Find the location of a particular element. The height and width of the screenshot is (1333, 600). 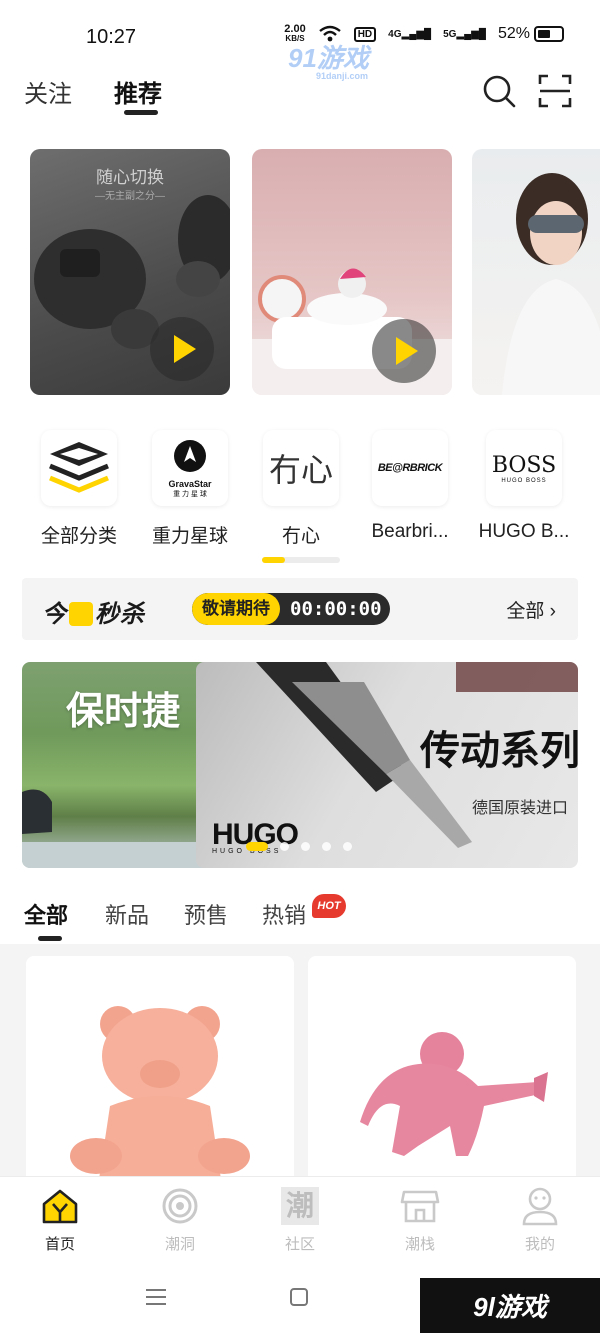

tab-presale: 预售 is located at coordinates (206, 914).